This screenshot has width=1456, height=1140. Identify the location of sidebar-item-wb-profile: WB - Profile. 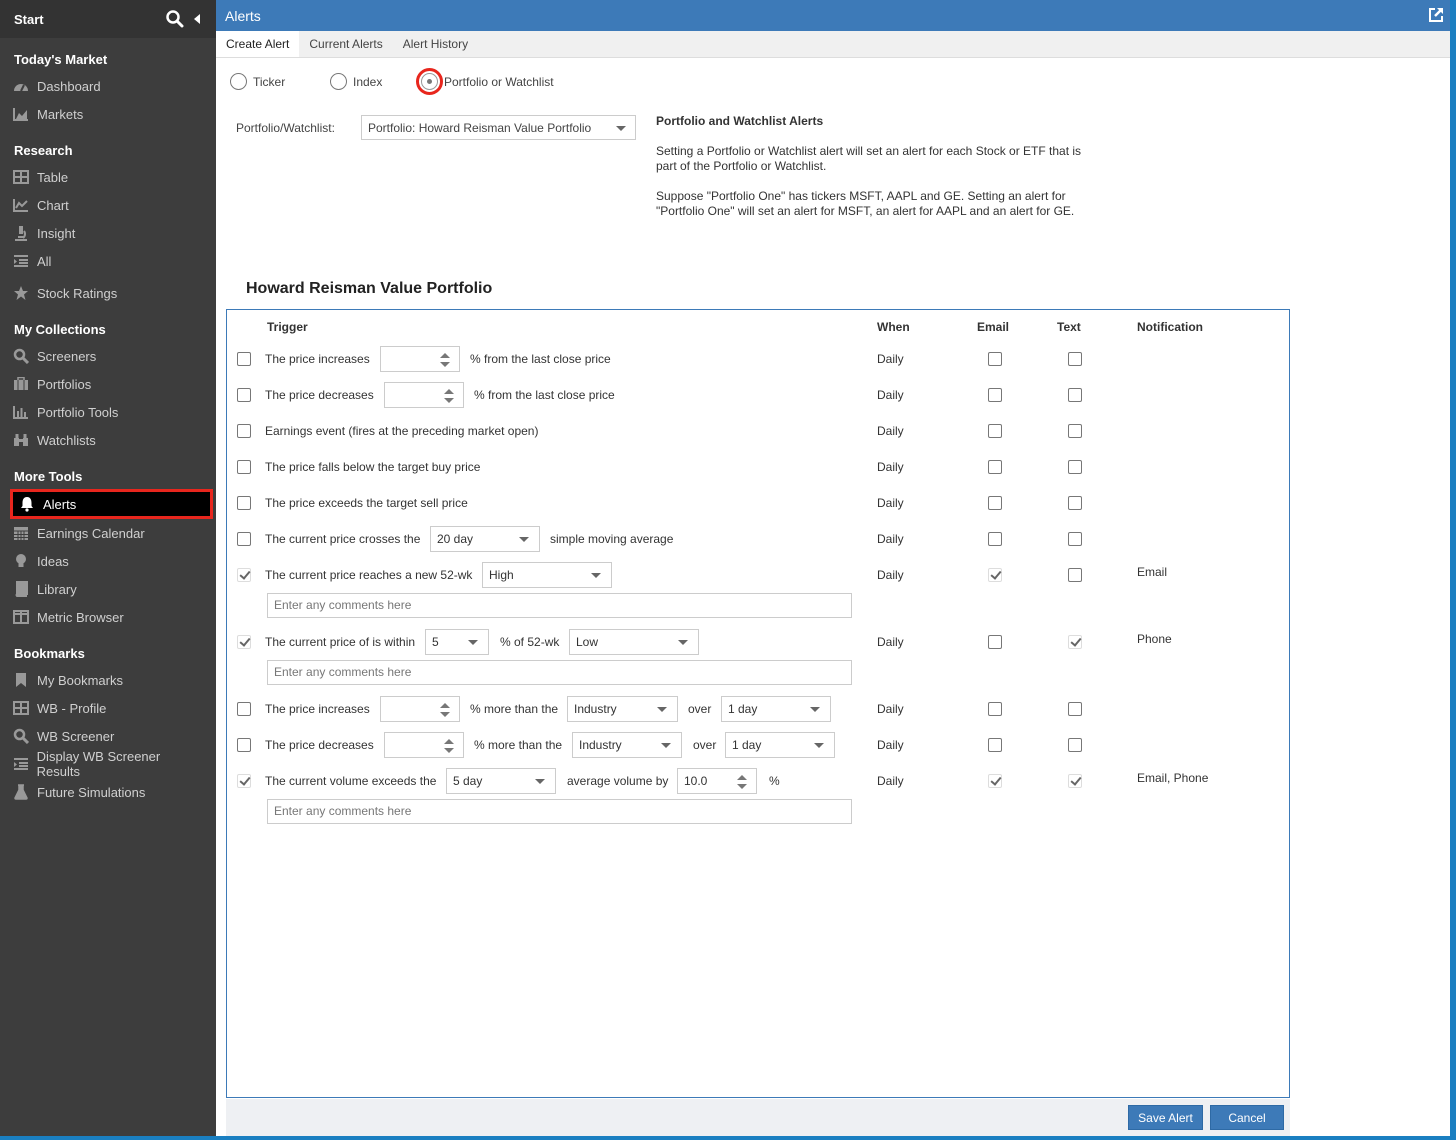
(108, 708).